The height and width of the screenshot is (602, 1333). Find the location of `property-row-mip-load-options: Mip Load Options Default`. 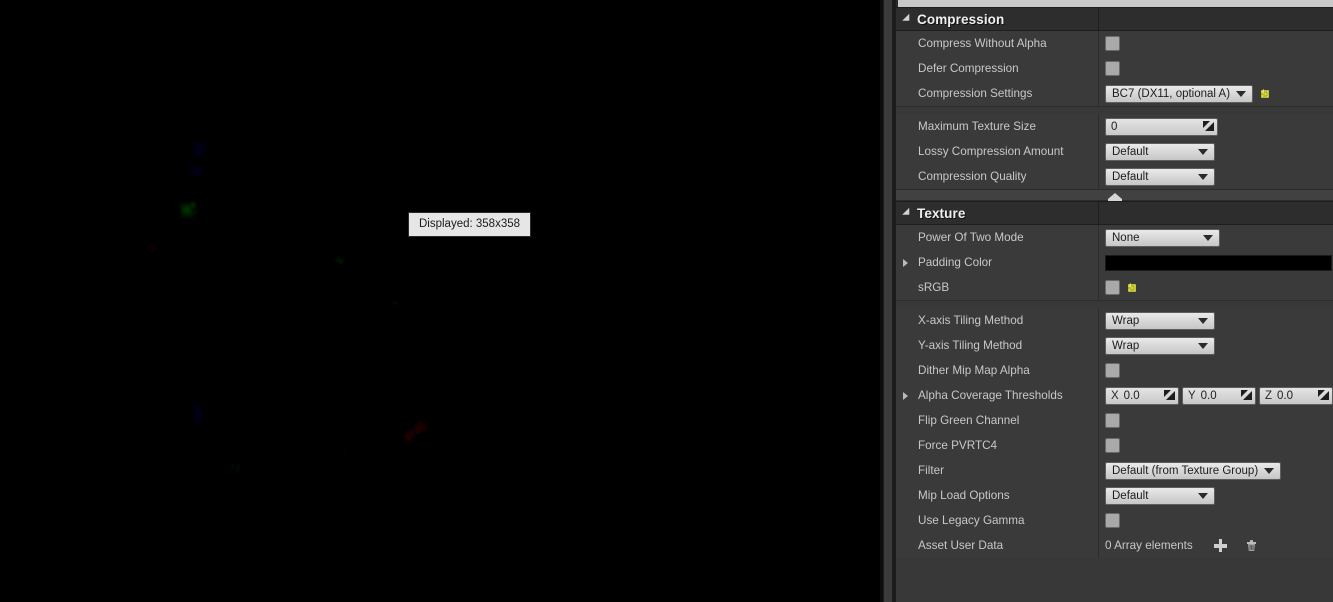

property-row-mip-load-options: Mip Load Options Default is located at coordinates (1114, 495).